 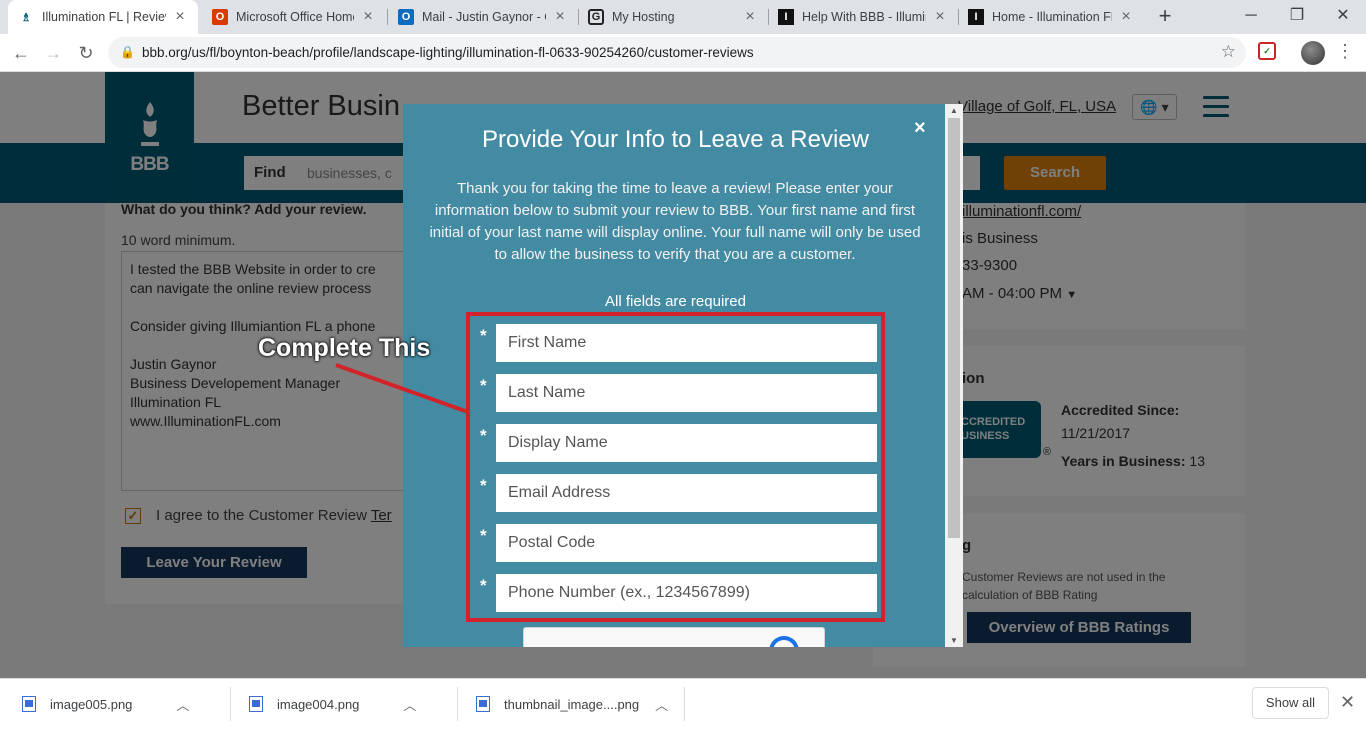 I want to click on tab-illumination-review: ♗ Illumination FL | Review ×, so click(x=103, y=17).